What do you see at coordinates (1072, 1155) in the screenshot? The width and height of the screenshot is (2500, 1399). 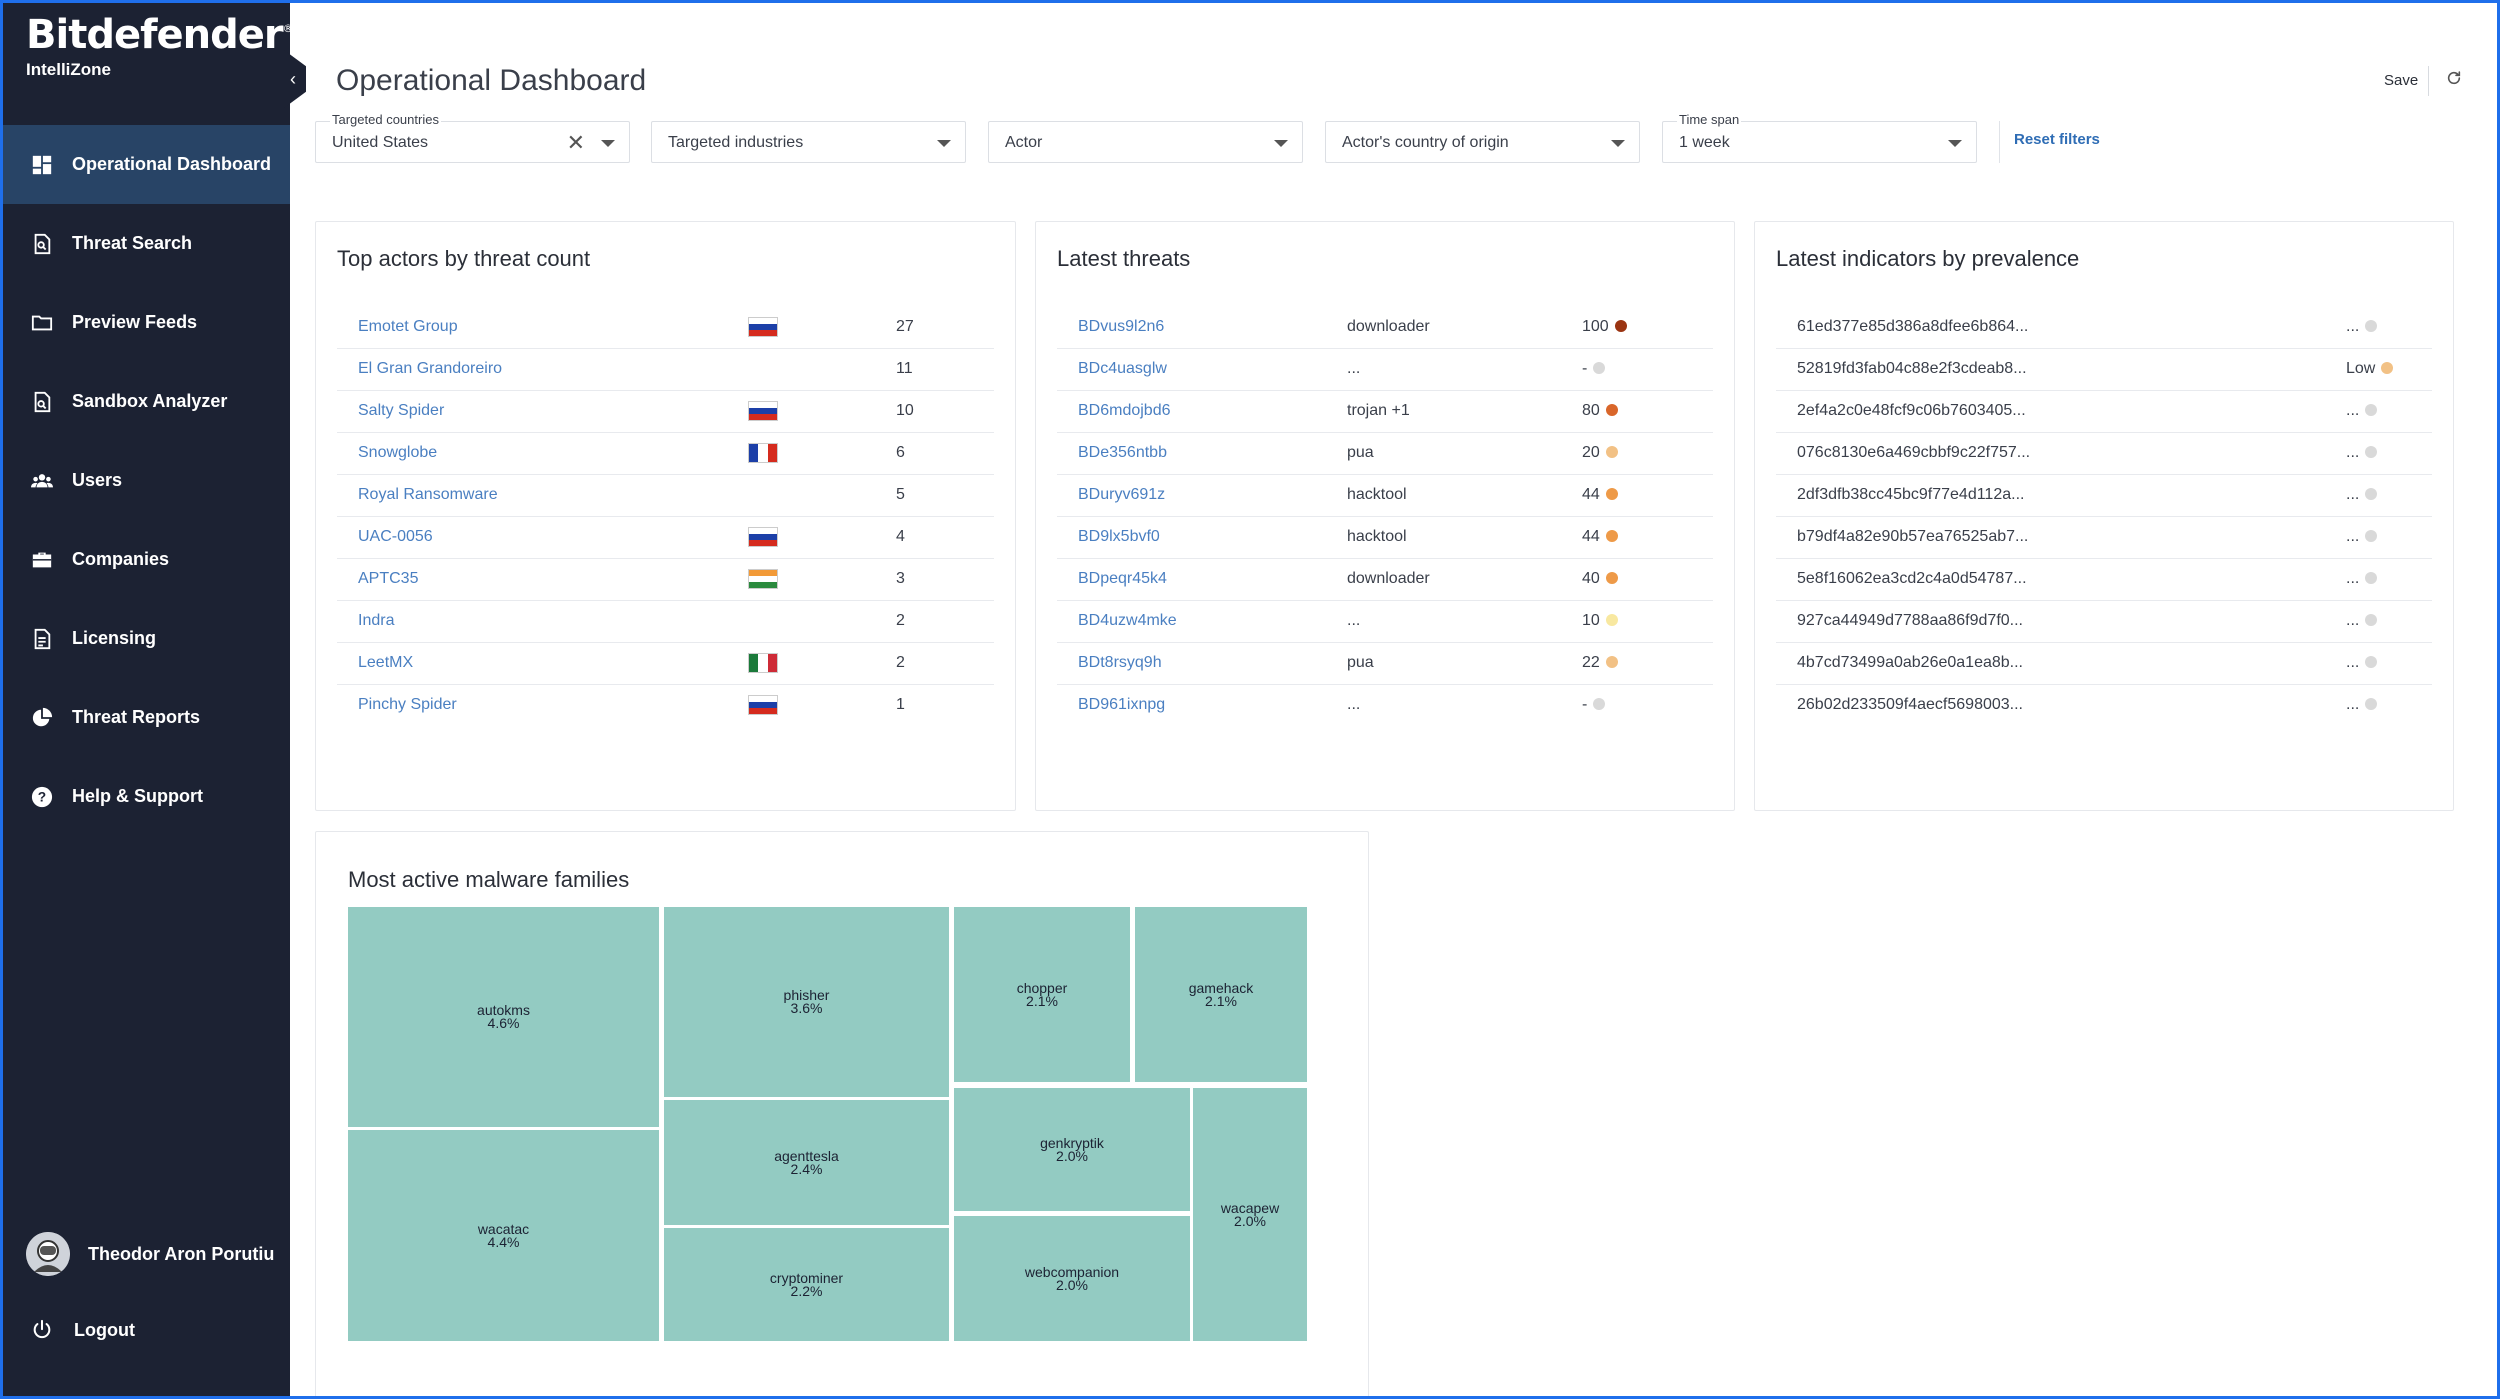 I see `malware-share: 2.0%` at bounding box center [1072, 1155].